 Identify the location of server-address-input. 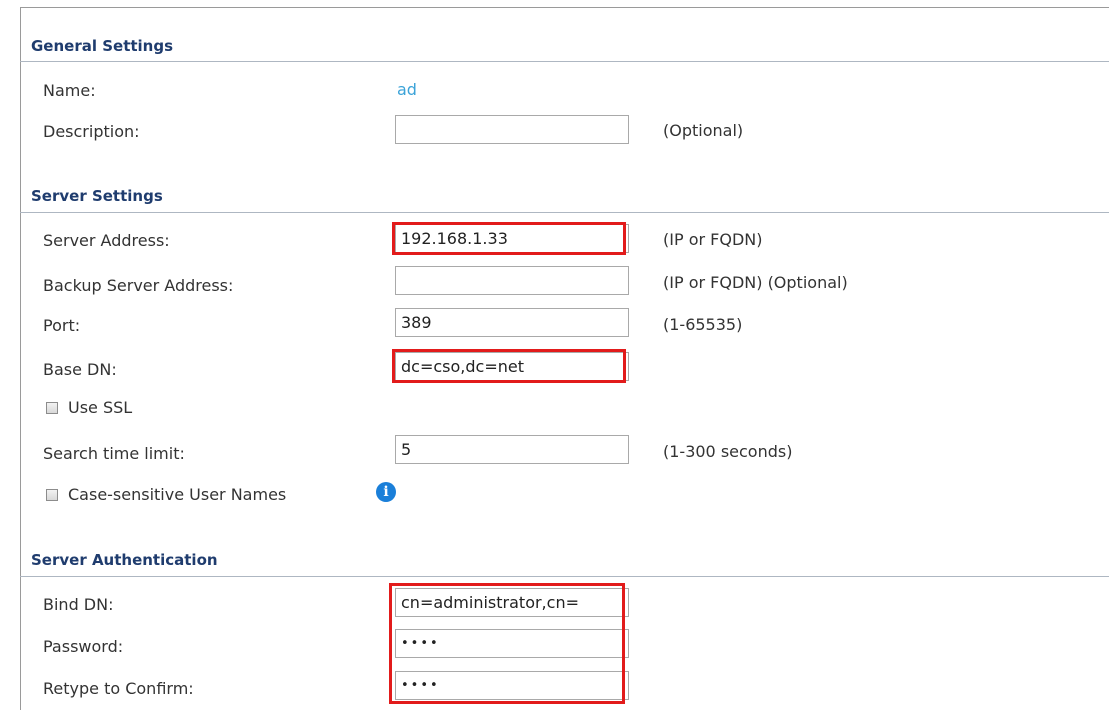
(512, 238).